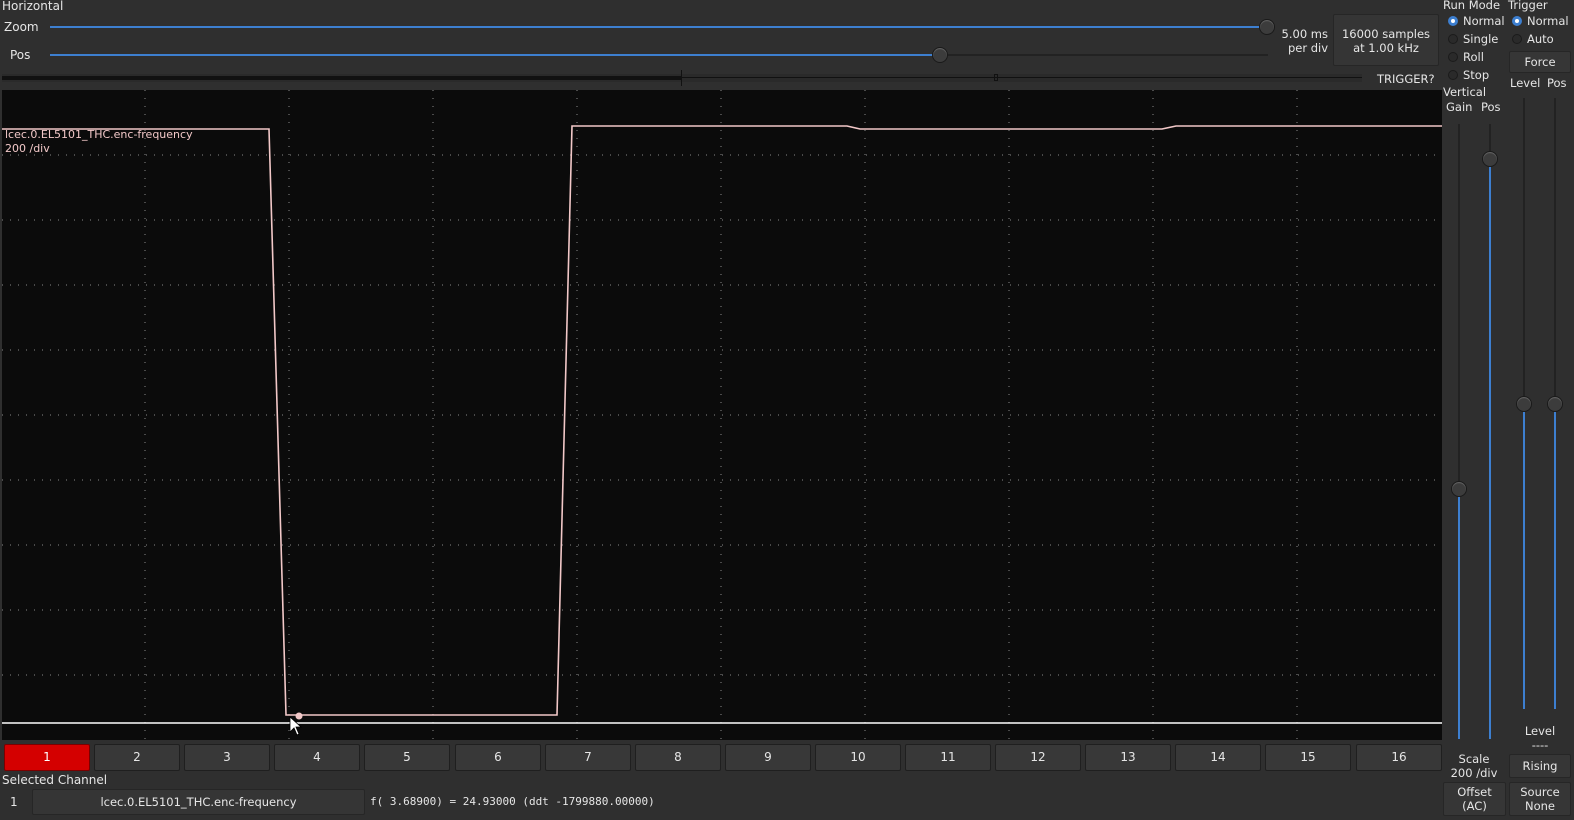 This screenshot has height=820, width=1574. I want to click on selected-channel-number: 1, so click(14, 802).